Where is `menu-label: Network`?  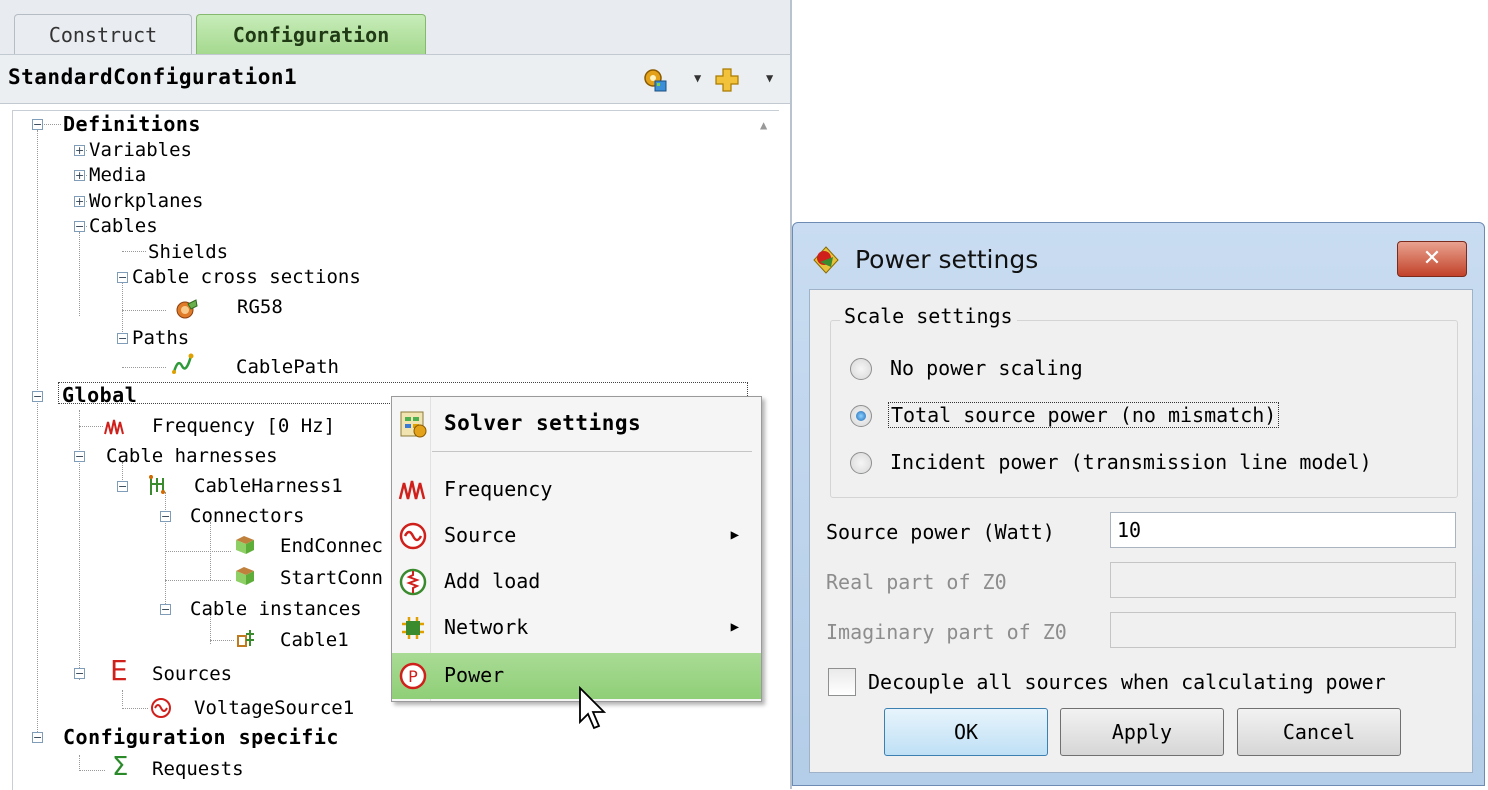
menu-label: Network is located at coordinates (486, 627).